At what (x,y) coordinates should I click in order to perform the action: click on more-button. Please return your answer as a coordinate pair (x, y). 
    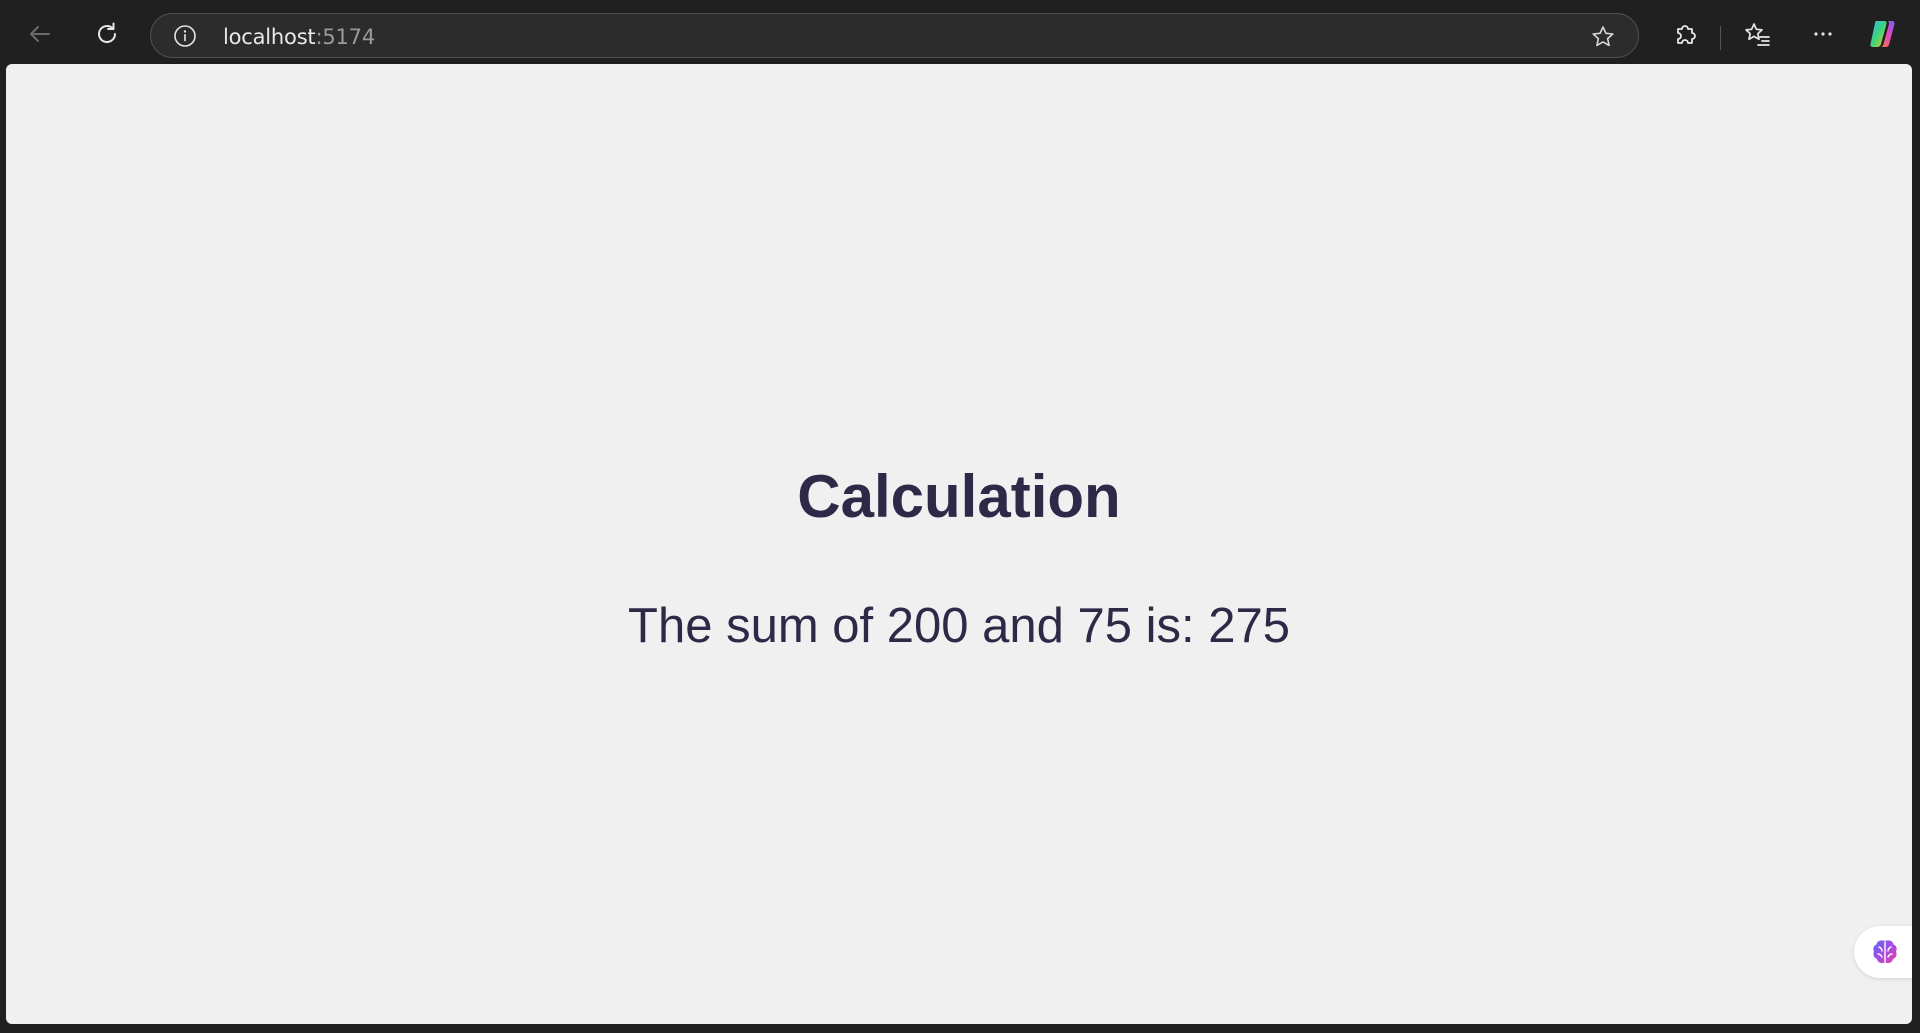
    Looking at the image, I should click on (1823, 34).